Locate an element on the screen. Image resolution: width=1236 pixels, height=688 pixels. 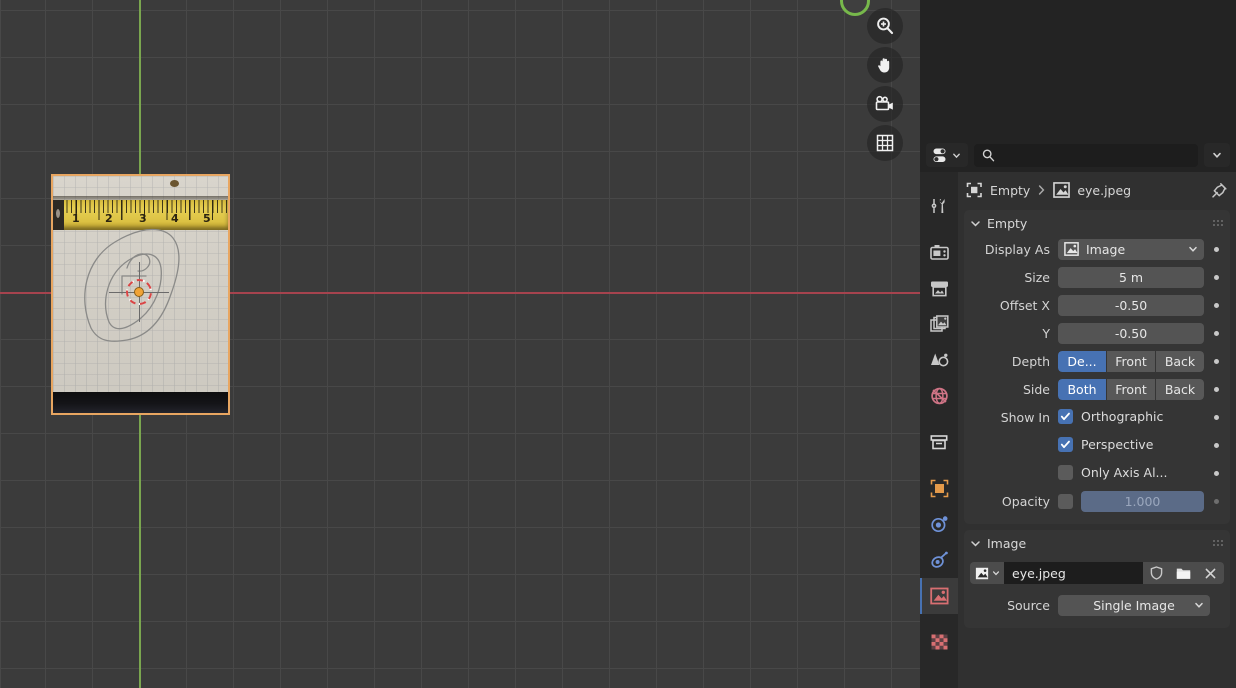
tab-physics is located at coordinates (939, 524).